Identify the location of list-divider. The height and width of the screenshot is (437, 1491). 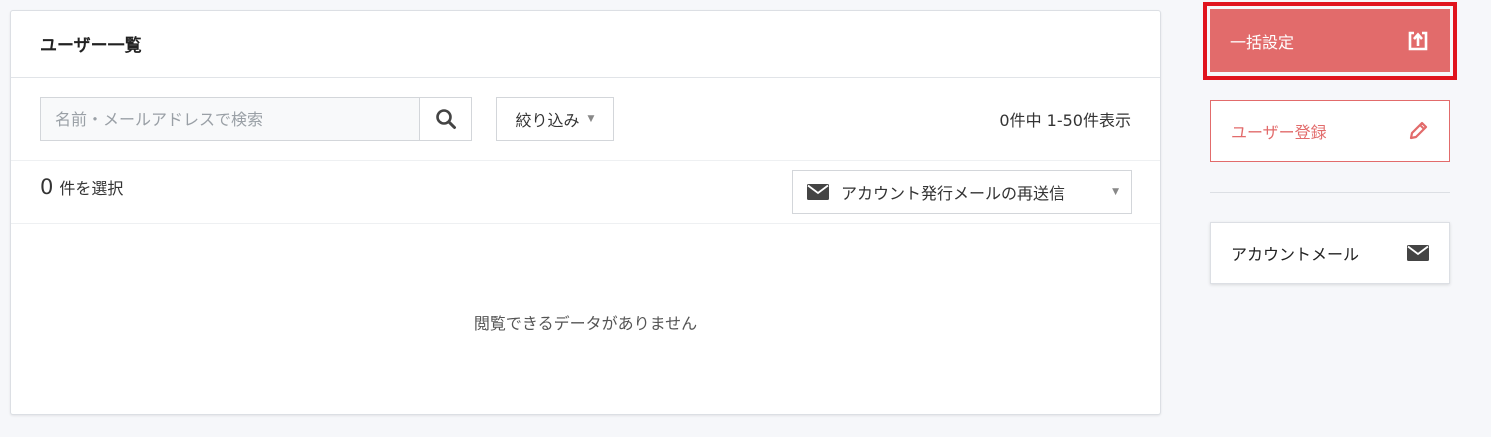
(585, 223).